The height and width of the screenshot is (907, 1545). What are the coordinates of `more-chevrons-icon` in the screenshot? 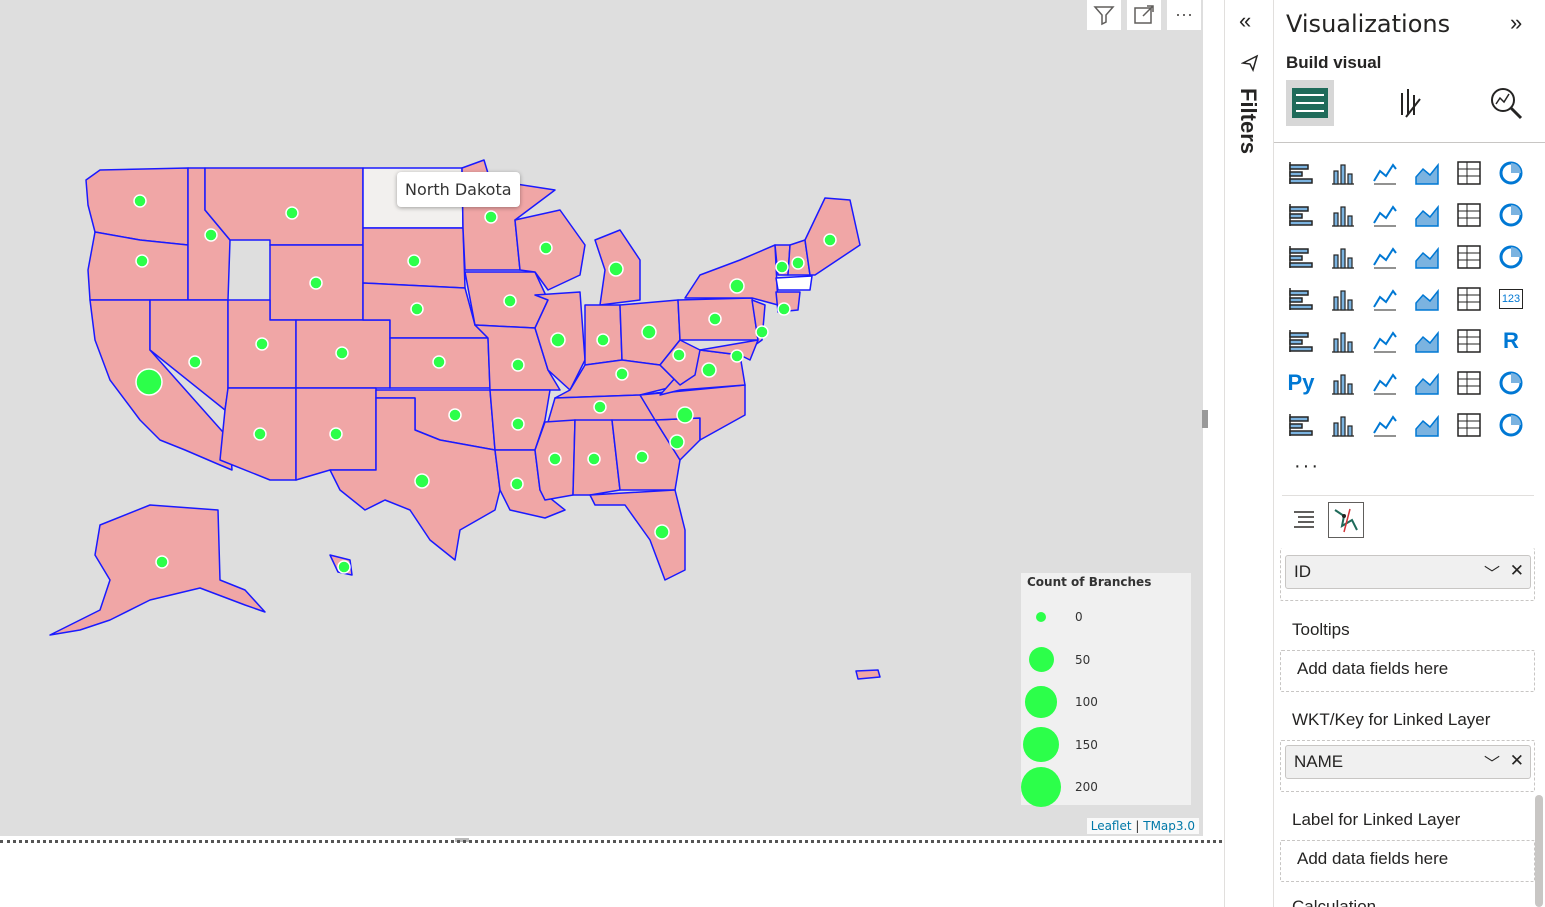 It's located at (1511, 425).